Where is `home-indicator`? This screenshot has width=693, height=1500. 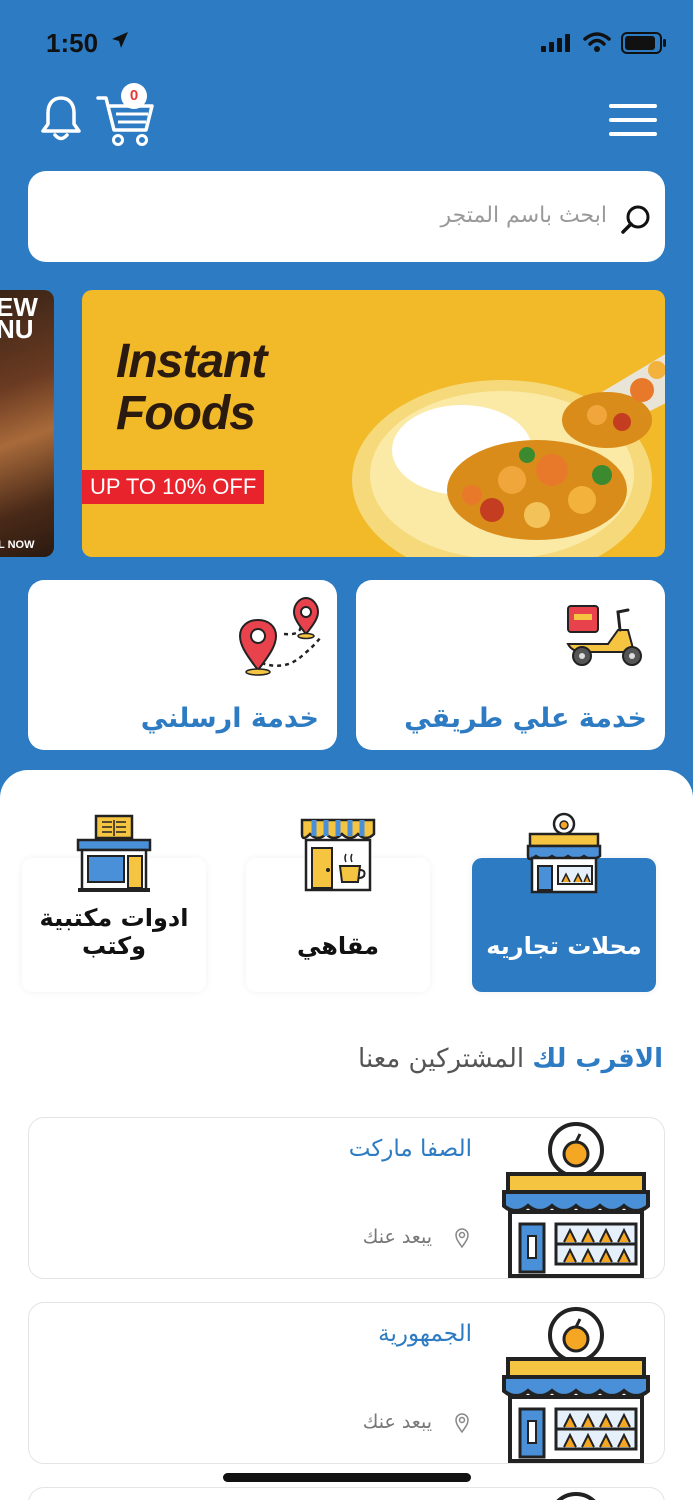 home-indicator is located at coordinates (347, 1477).